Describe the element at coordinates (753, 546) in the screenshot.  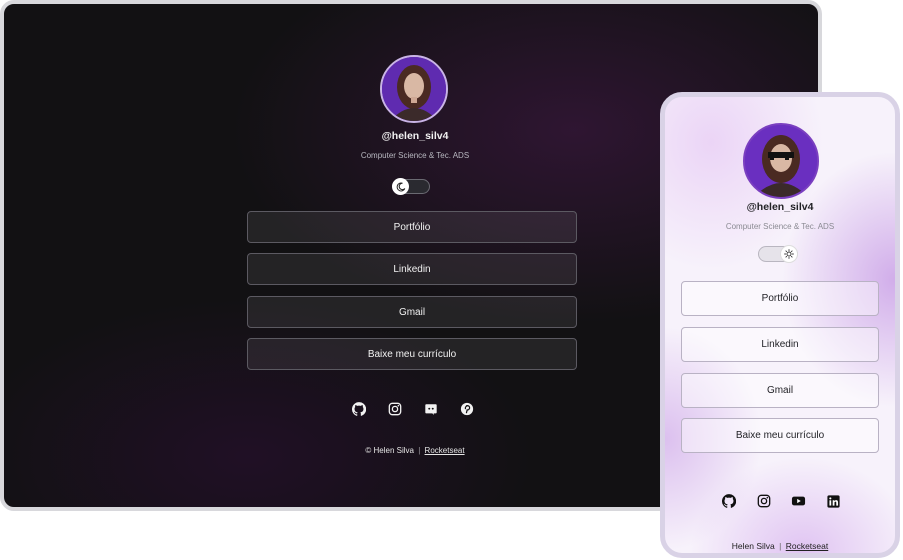
I see `footer-name: Helen Silva` at that location.